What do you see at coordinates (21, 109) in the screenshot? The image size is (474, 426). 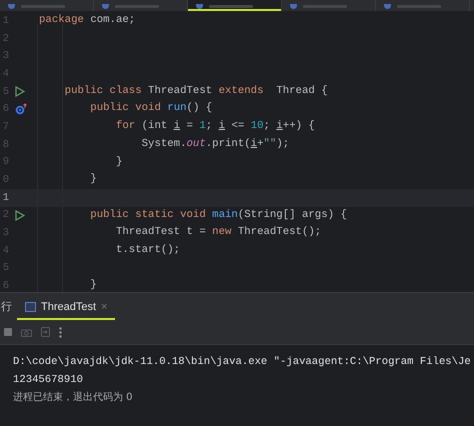 I see `override-icon` at bounding box center [21, 109].